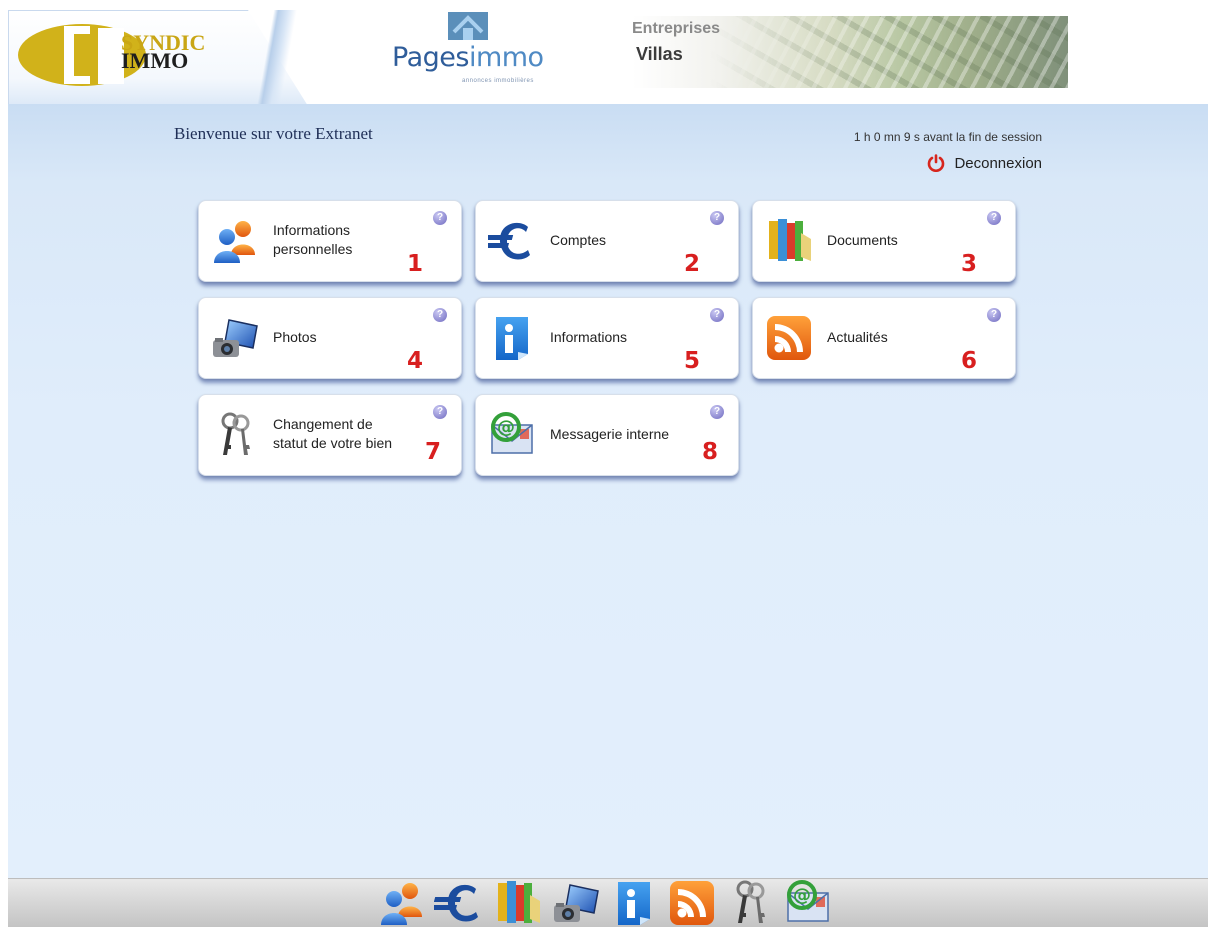 The image size is (1208, 927). What do you see at coordinates (691, 264) in the screenshot?
I see `tile-number: 2` at bounding box center [691, 264].